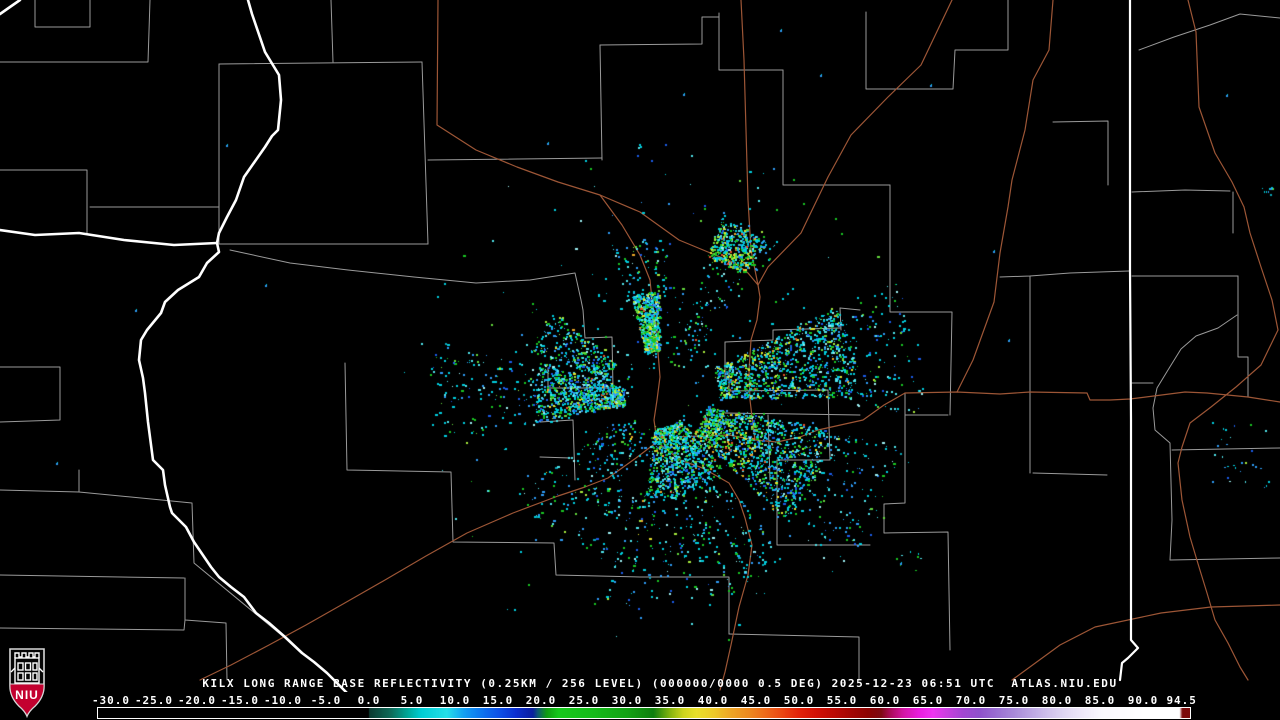  What do you see at coordinates (842, 700) in the screenshot?
I see `colorbar-tick-label: 55.0` at bounding box center [842, 700].